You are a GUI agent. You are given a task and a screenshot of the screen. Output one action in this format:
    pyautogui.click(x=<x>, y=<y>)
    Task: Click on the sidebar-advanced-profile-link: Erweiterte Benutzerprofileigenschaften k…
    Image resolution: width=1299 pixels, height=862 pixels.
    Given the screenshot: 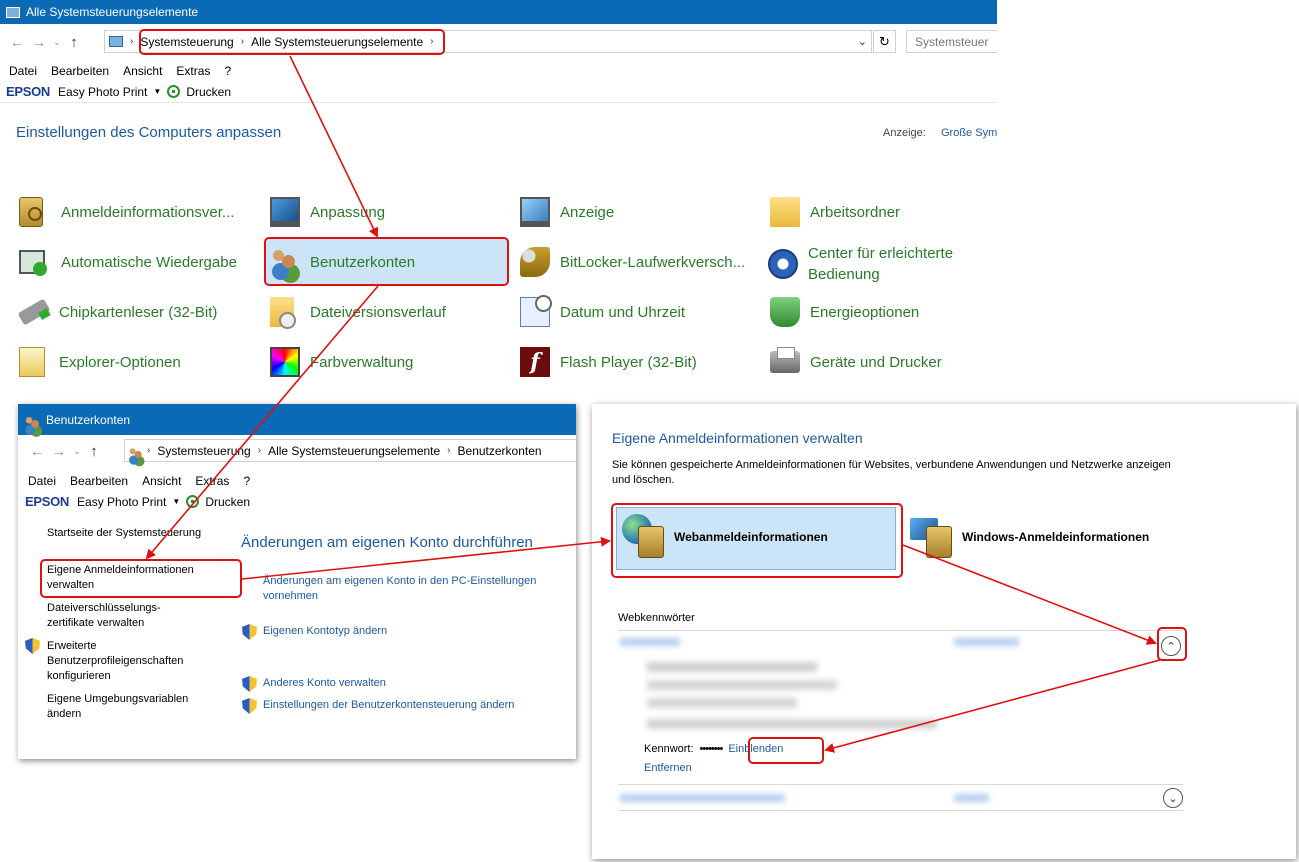 What is the action you would take?
    pyautogui.click(x=132, y=661)
    